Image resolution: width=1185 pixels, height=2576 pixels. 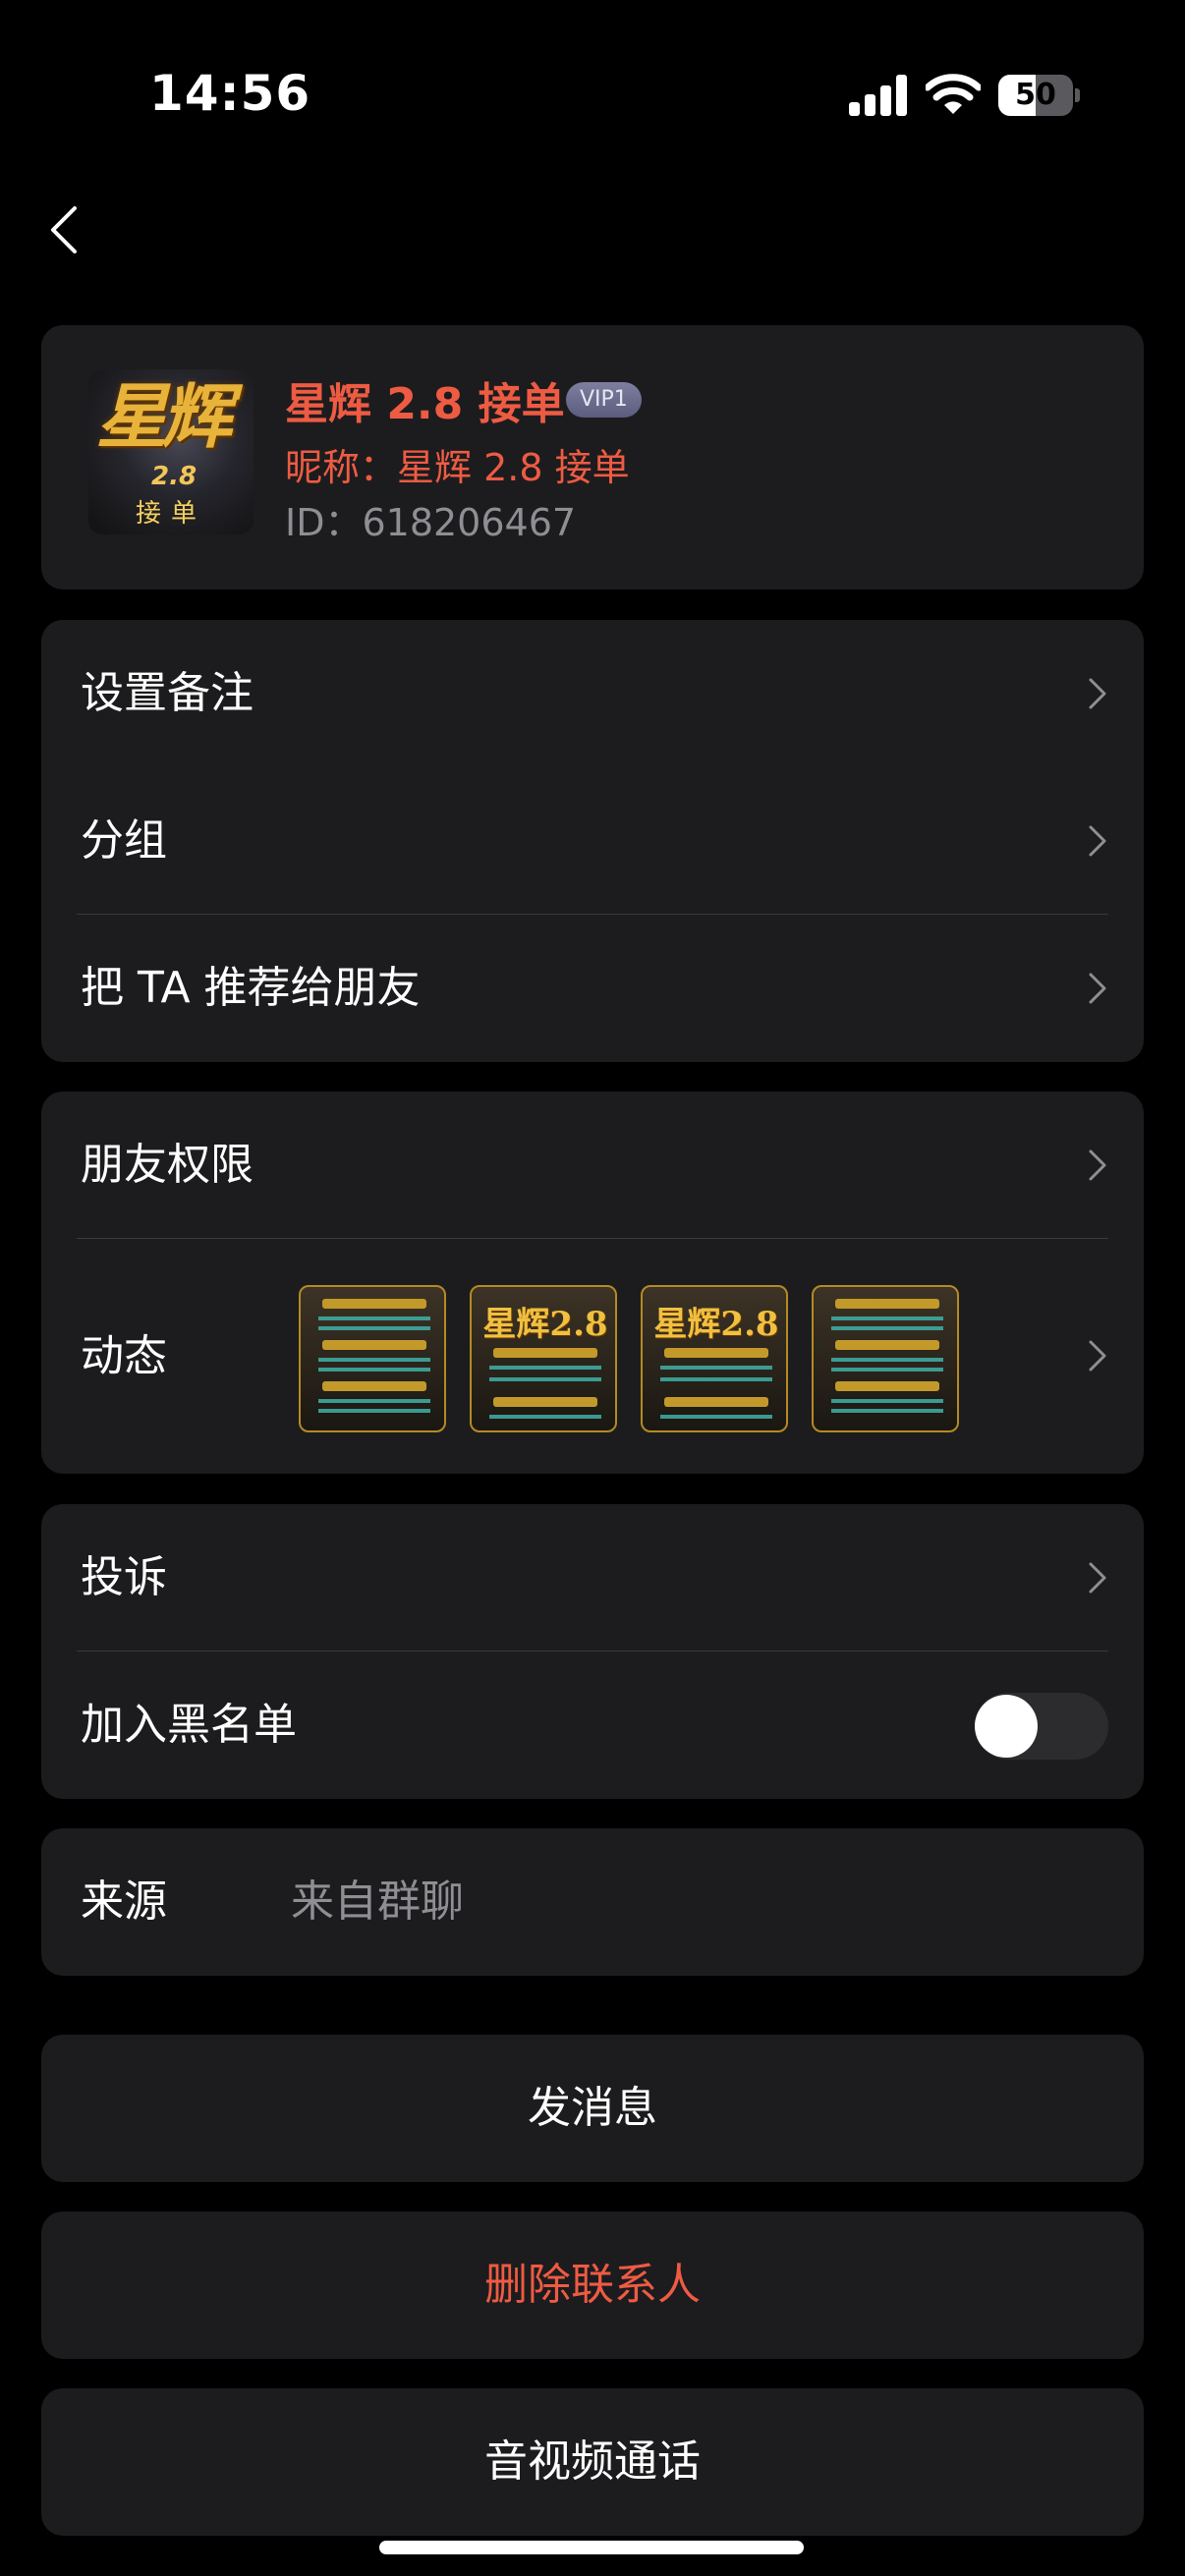 What do you see at coordinates (592, 2108) in the screenshot?
I see `send-message-button: 发消息` at bounding box center [592, 2108].